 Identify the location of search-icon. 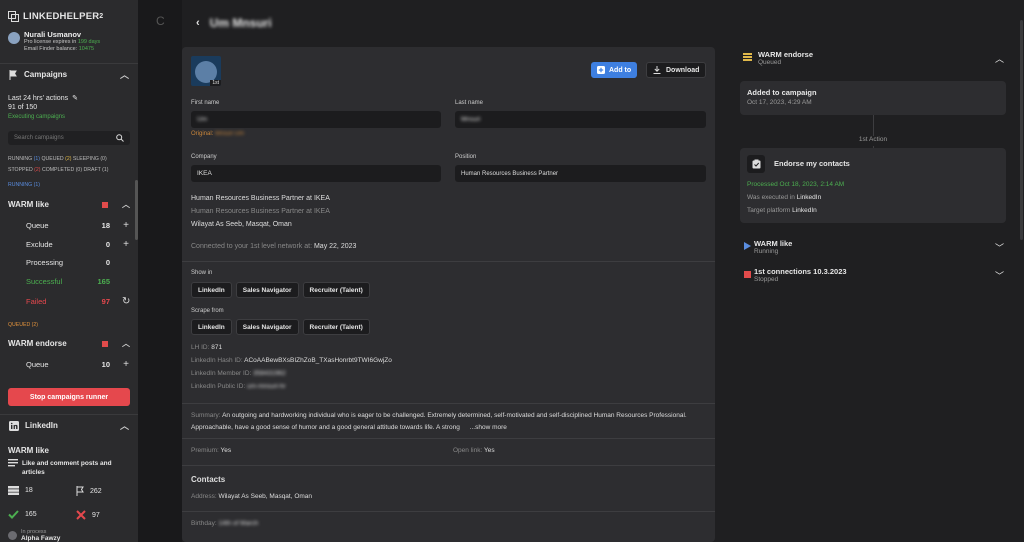
(120, 138).